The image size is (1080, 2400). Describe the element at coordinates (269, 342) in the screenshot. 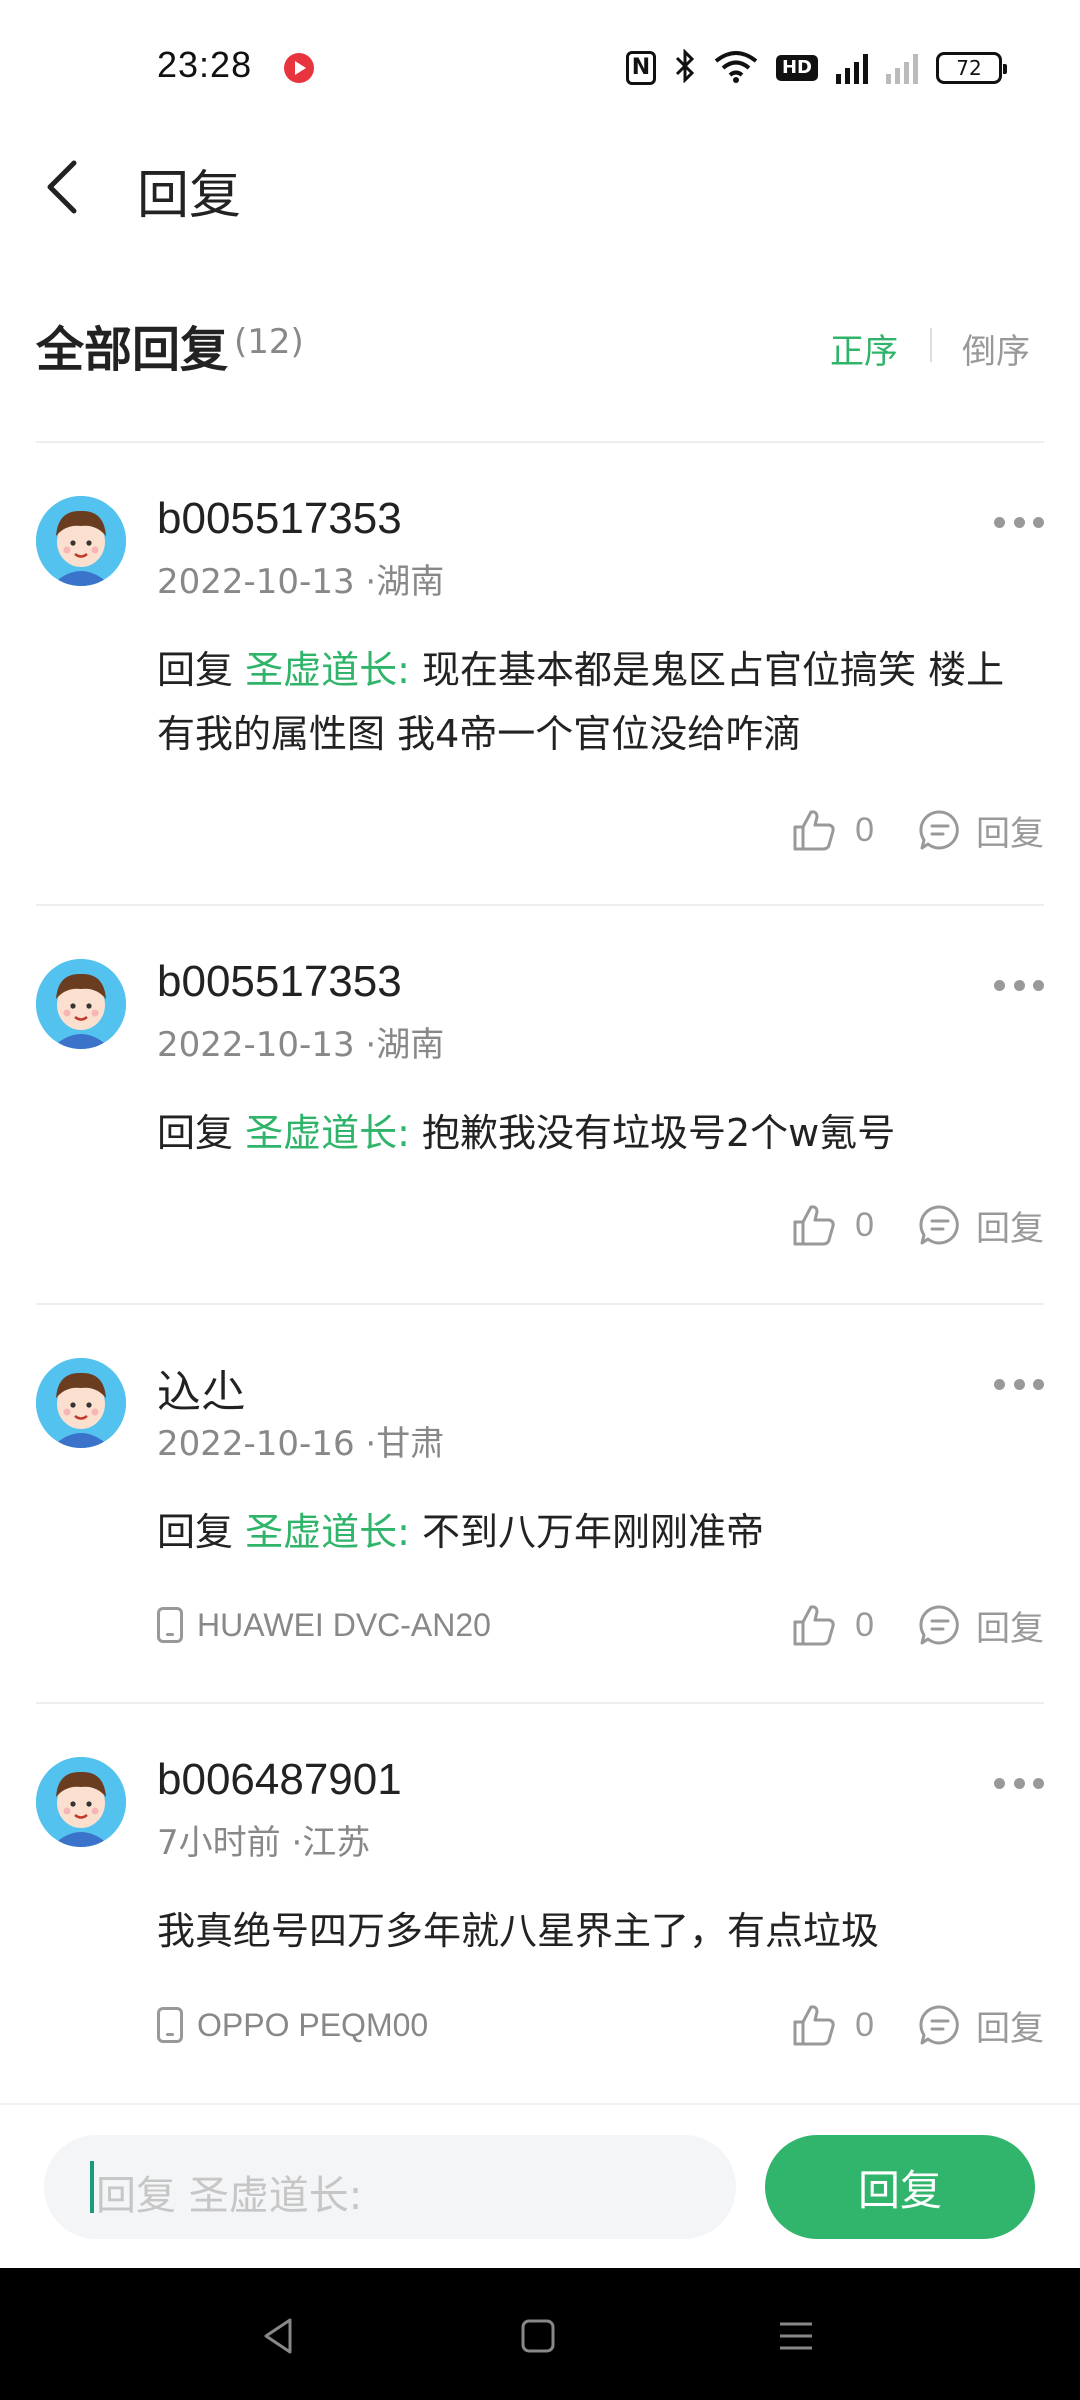

I see `reply-count: (12)` at that location.